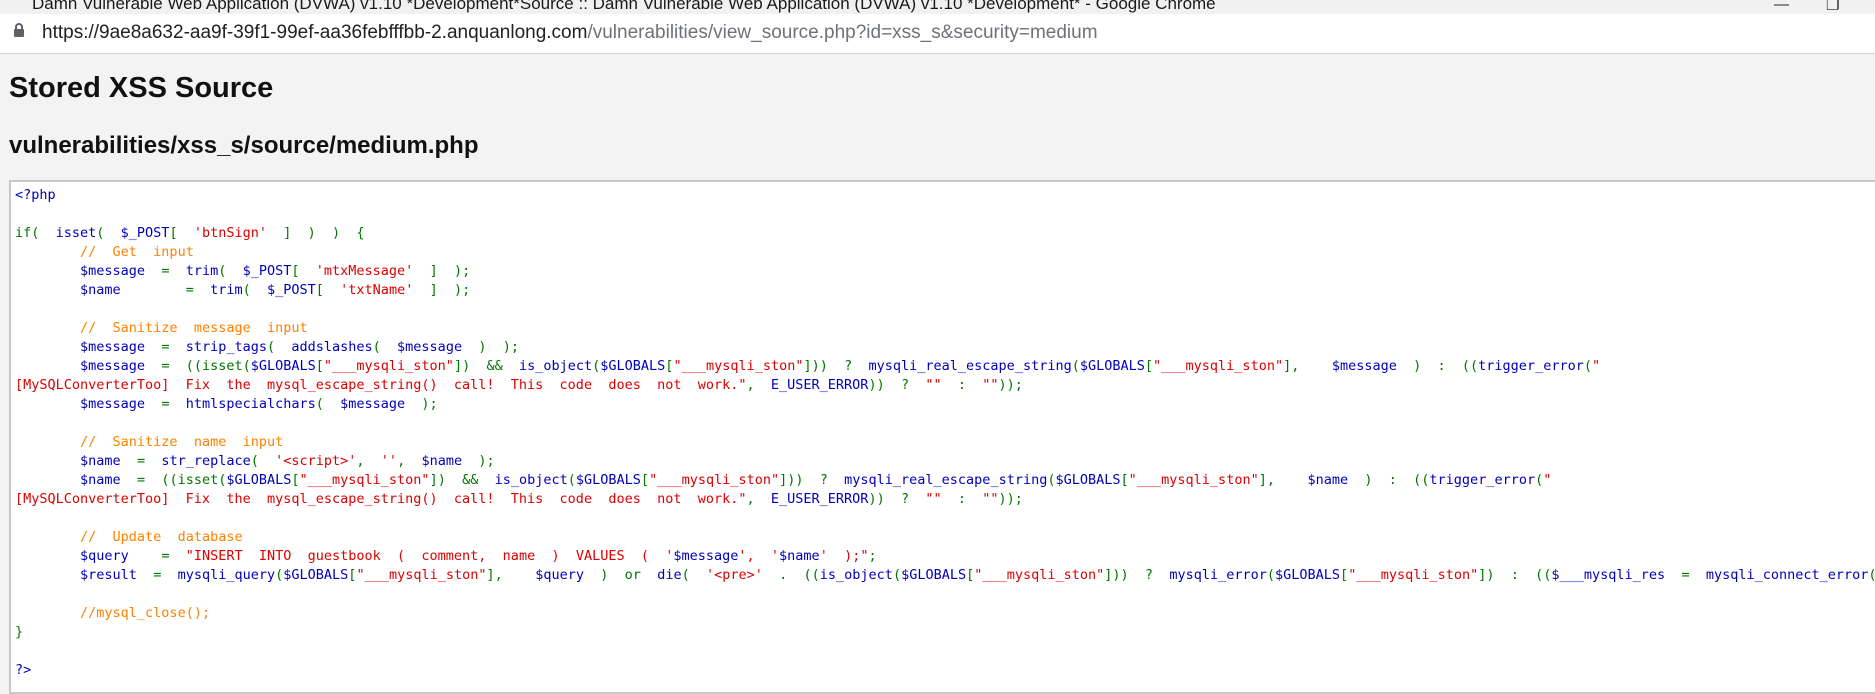 This screenshot has width=1875, height=694. What do you see at coordinates (1781, 6) in the screenshot?
I see `minimize-icon: —` at bounding box center [1781, 6].